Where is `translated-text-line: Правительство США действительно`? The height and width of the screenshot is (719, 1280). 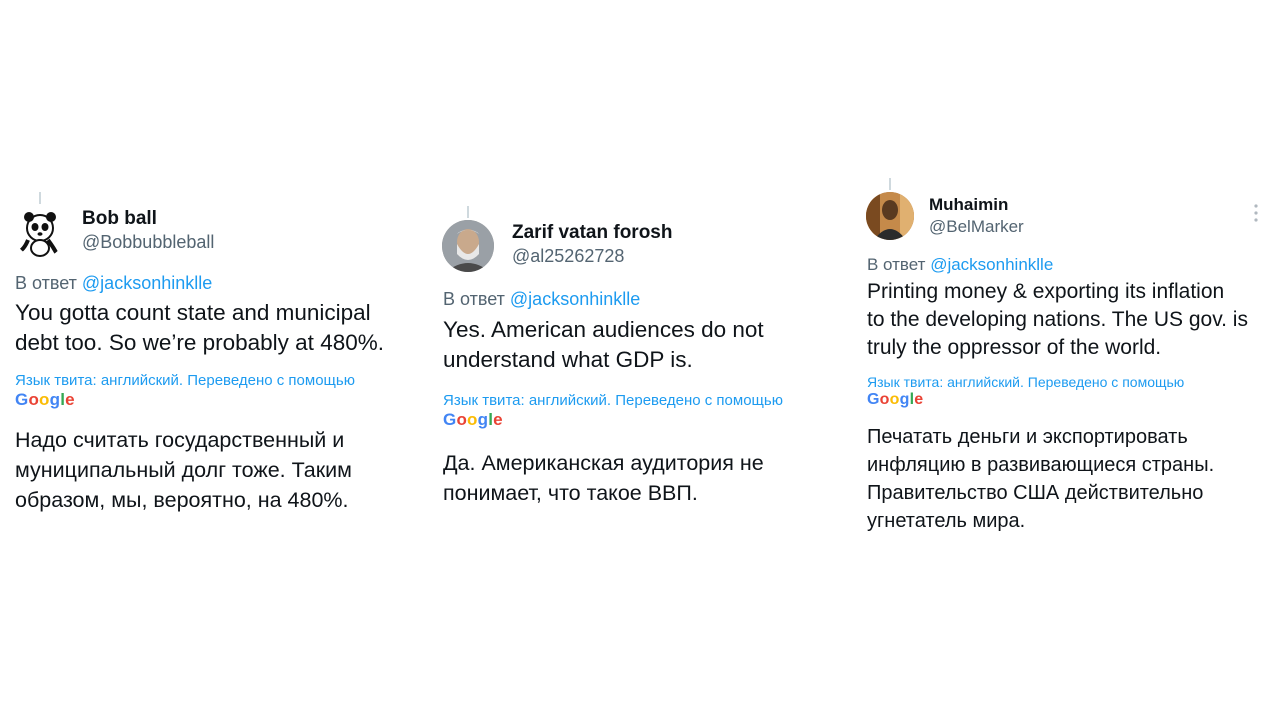
translated-text-line: Правительство США действительно is located at coordinates (1035, 493).